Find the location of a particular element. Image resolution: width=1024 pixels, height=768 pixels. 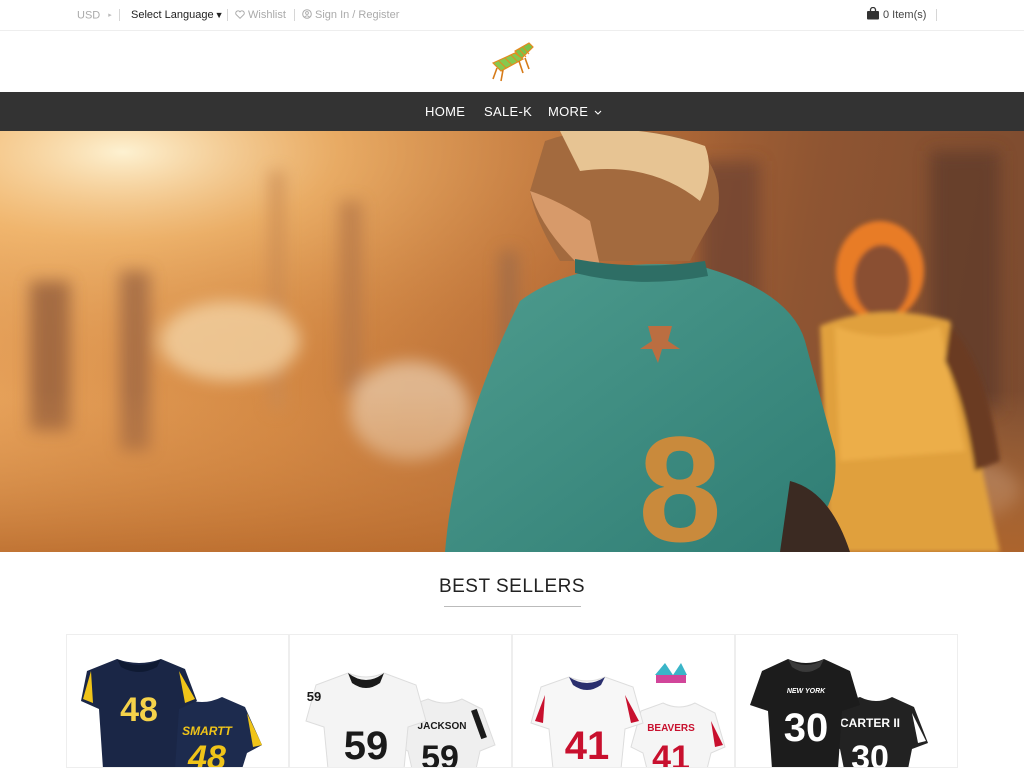

cart-link: 0 Item(s) is located at coordinates (896, 15).